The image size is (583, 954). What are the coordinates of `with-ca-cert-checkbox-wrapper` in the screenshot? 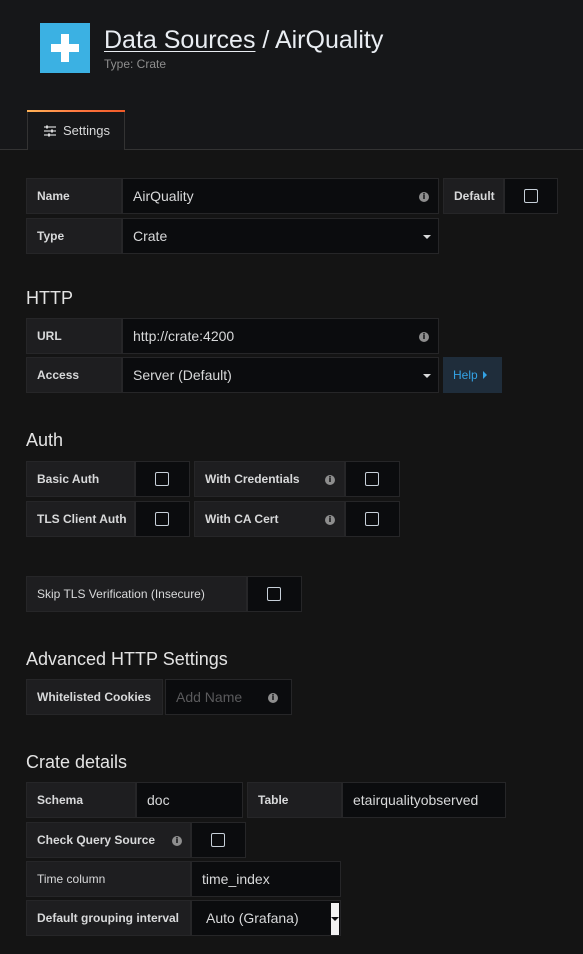 It's located at (372, 519).